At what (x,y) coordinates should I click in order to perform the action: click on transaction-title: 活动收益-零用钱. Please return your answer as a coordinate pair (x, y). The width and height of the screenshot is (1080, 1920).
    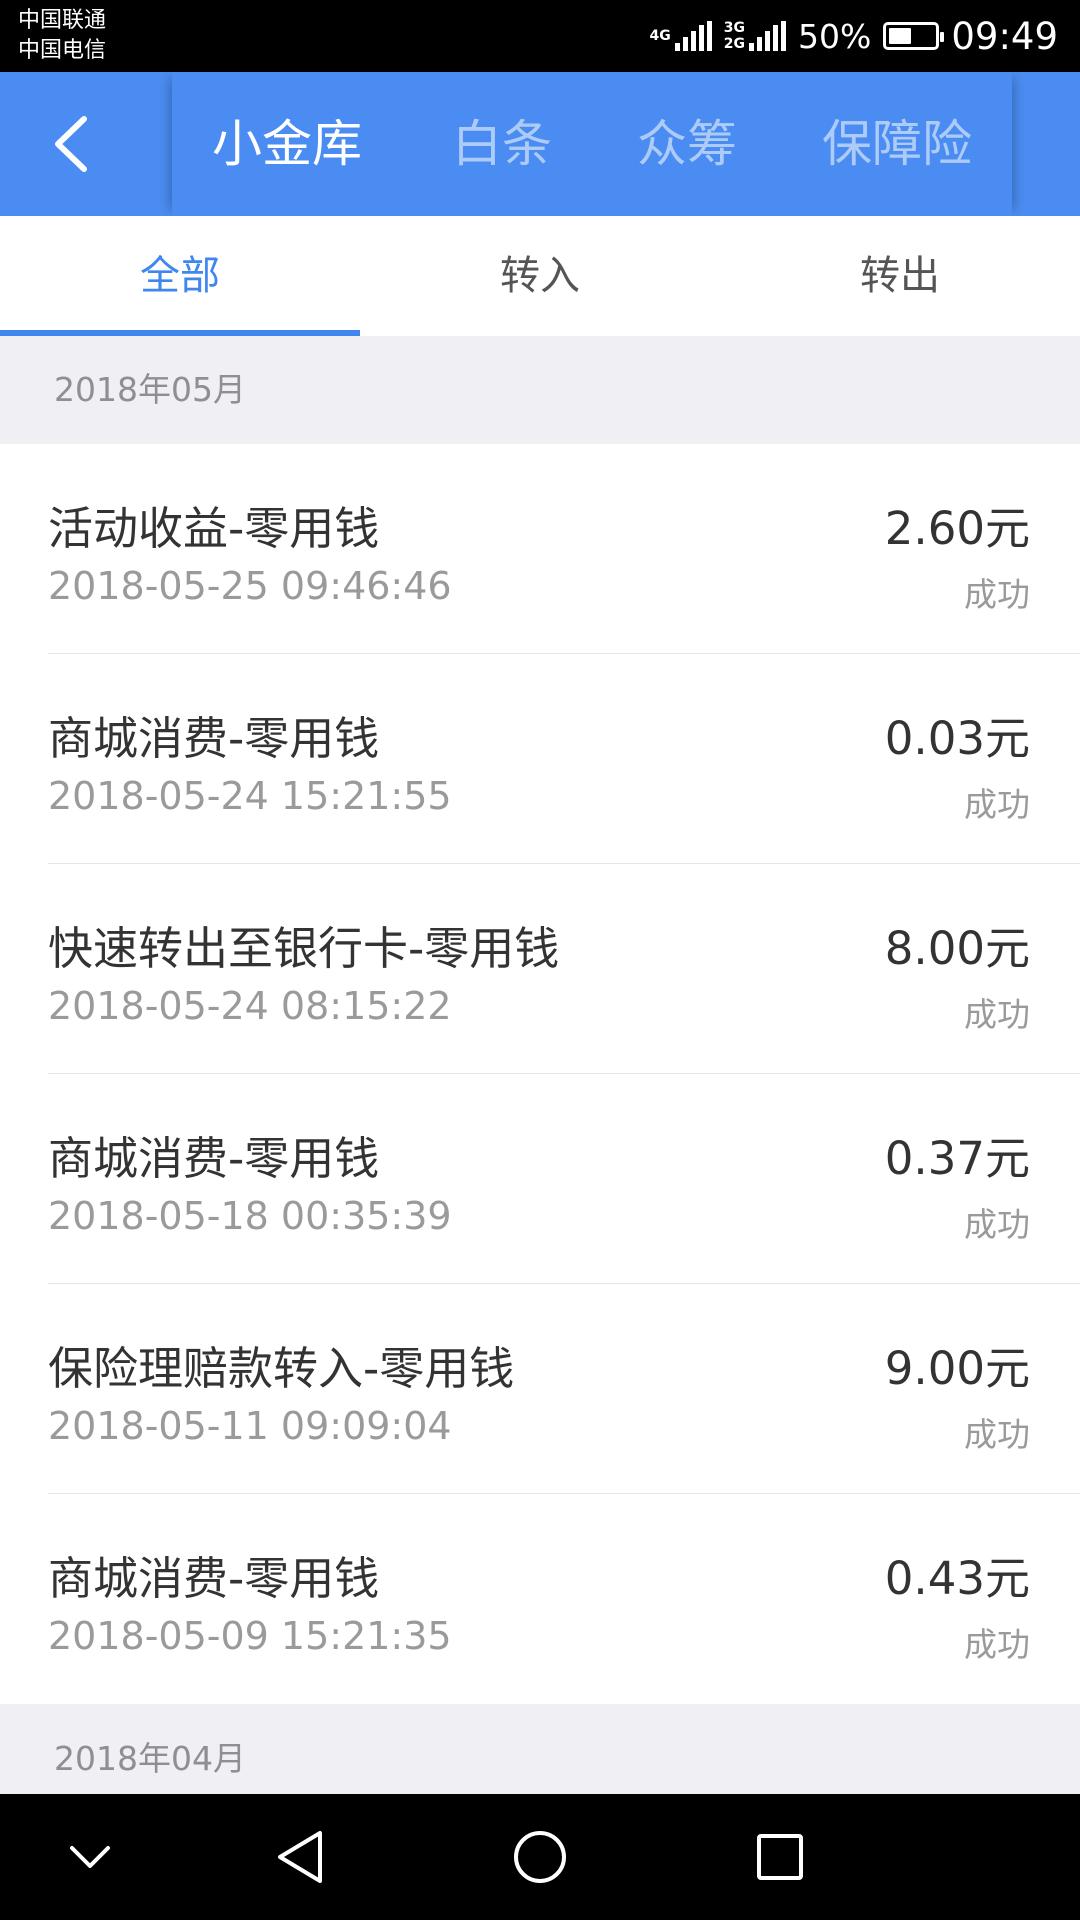
    Looking at the image, I should click on (214, 528).